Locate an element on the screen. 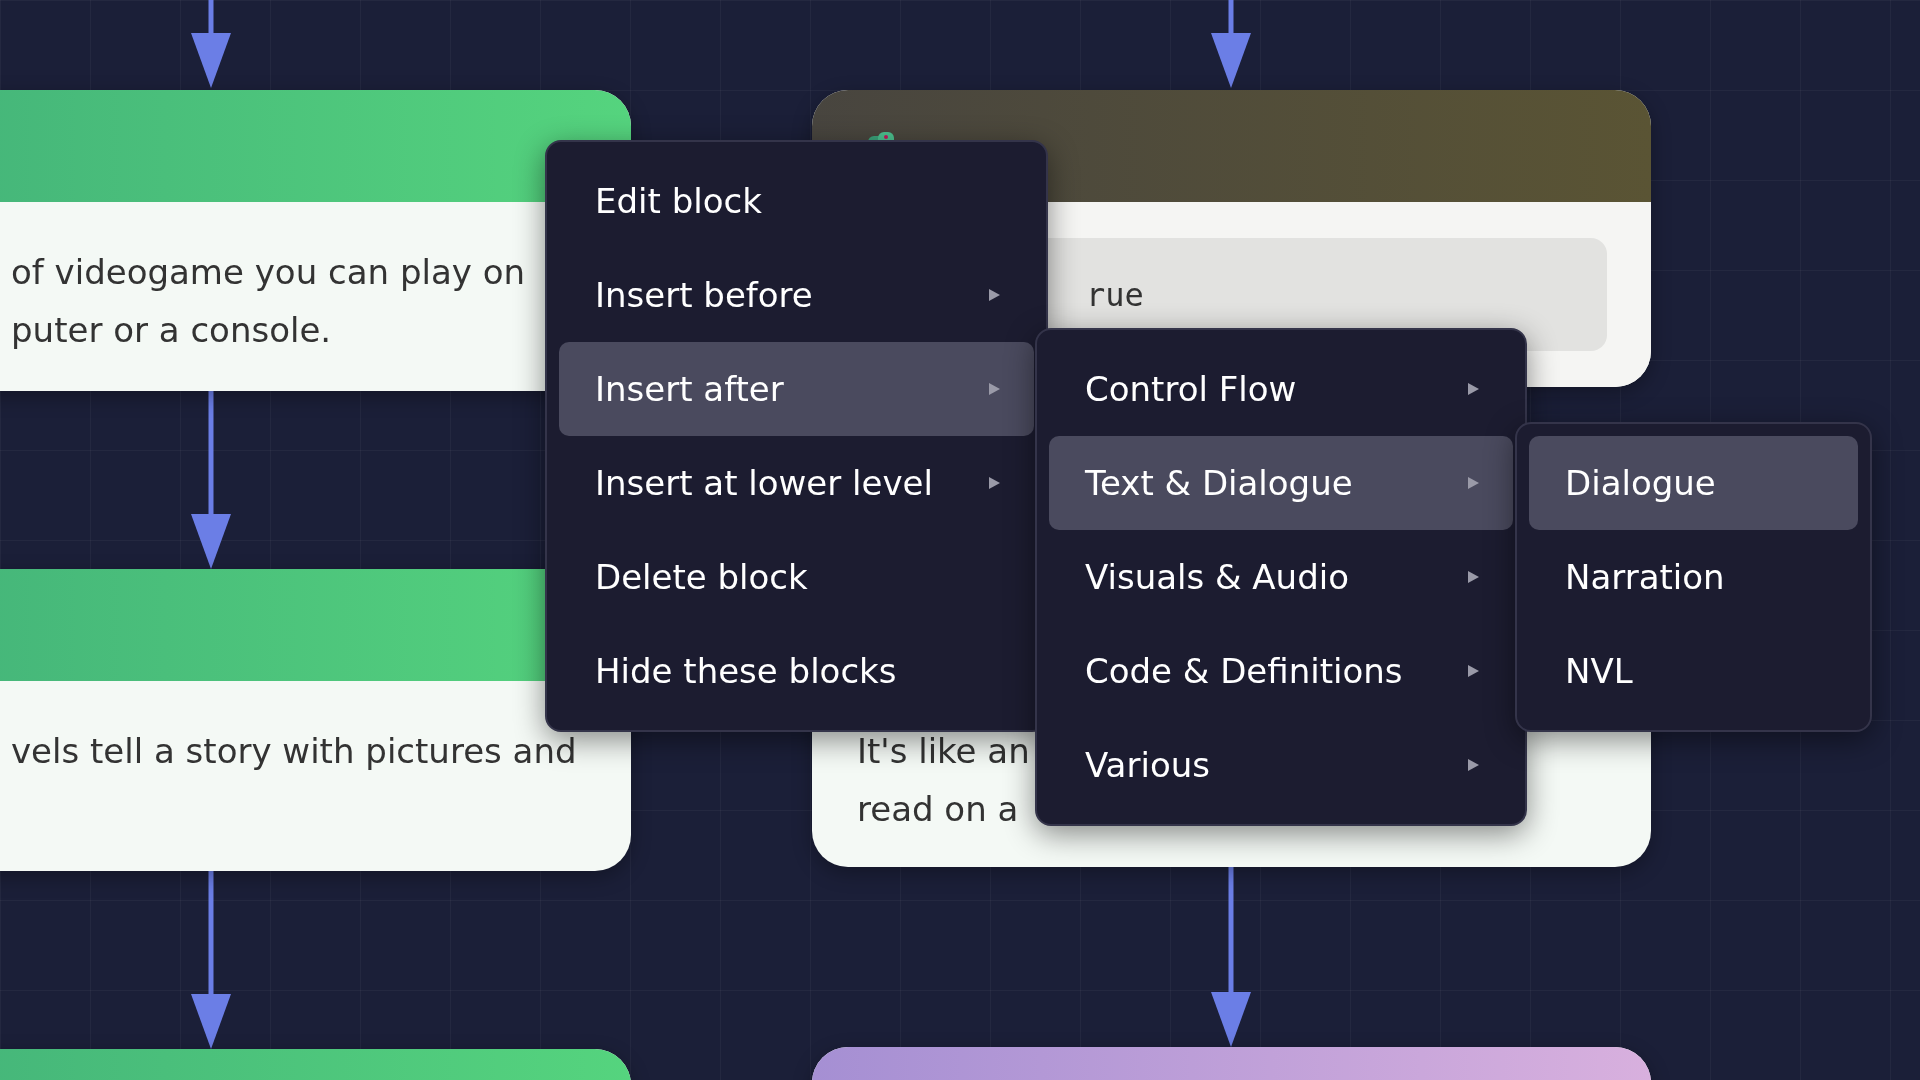 This screenshot has width=1920, height=1080. menu-item: Insert after is located at coordinates (796, 389).